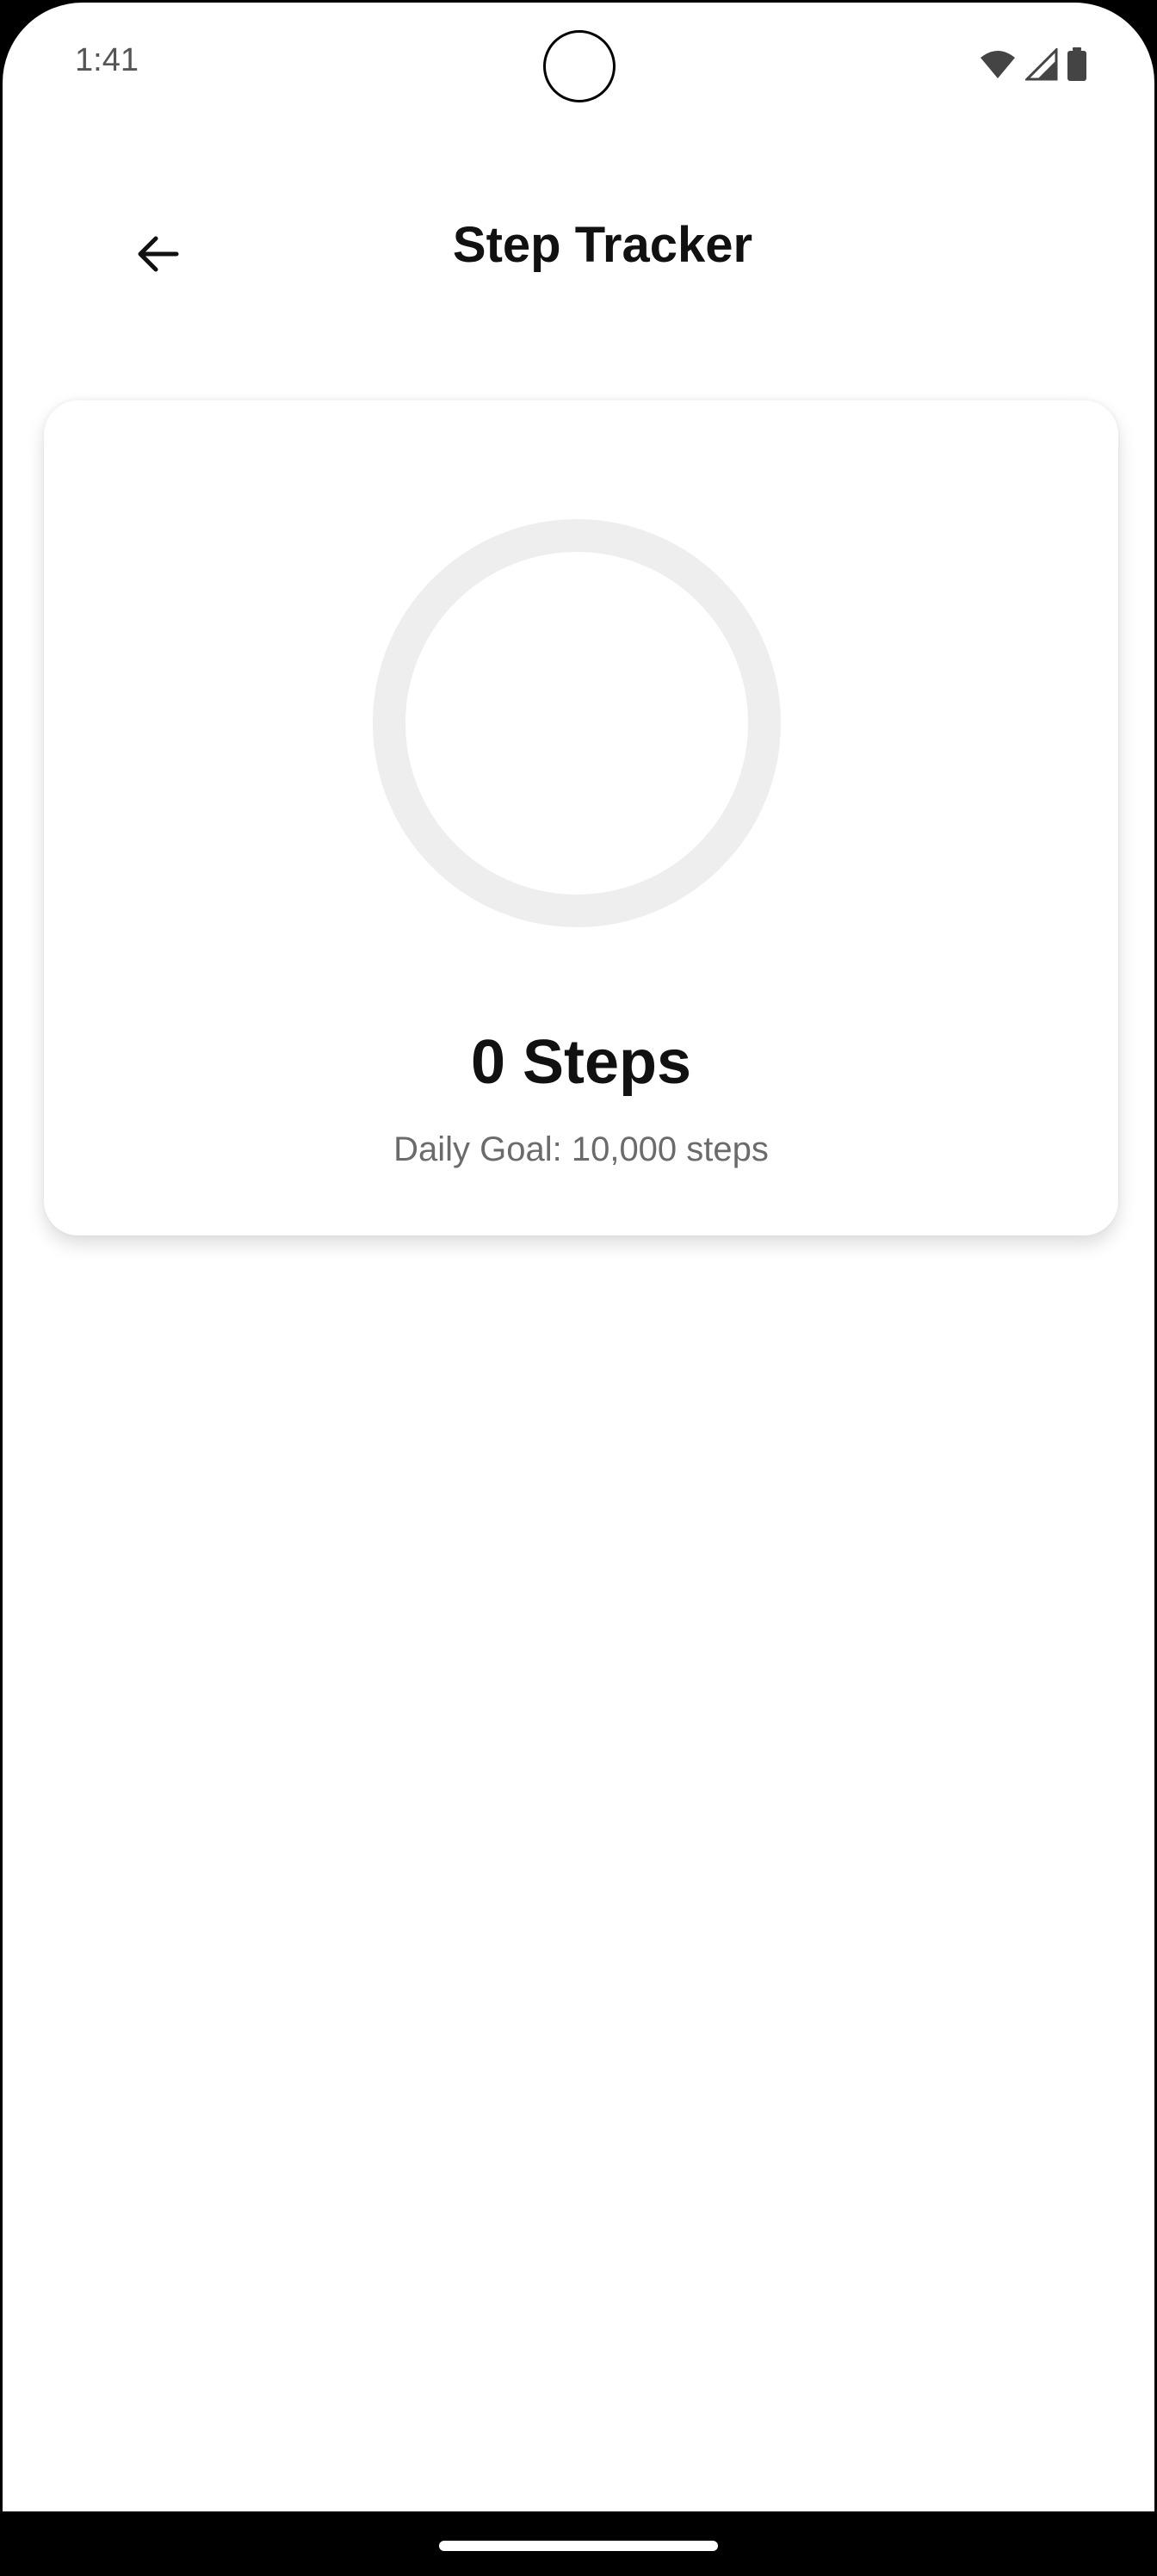 This screenshot has width=1157, height=2576. Describe the element at coordinates (1077, 64) in the screenshot. I see `battery-icon` at that location.